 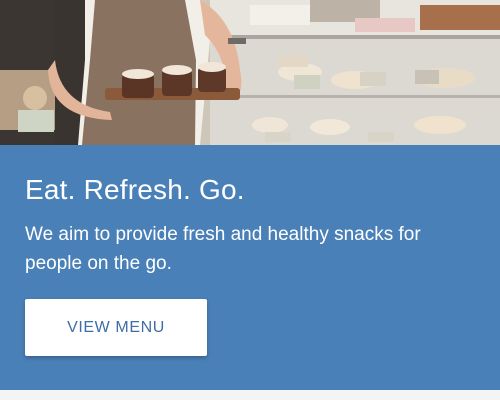 What do you see at coordinates (116, 327) in the screenshot?
I see `view-menu-button: VIEW MENU` at bounding box center [116, 327].